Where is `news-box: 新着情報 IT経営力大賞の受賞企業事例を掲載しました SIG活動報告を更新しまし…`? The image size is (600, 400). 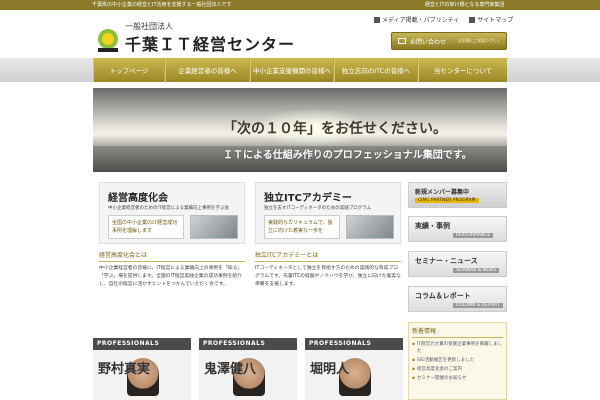
news-box: 新着情報 IT経営力大賞の受賞企業事例を掲載しました SIG活動報告を更新しまし… is located at coordinates (457, 361).